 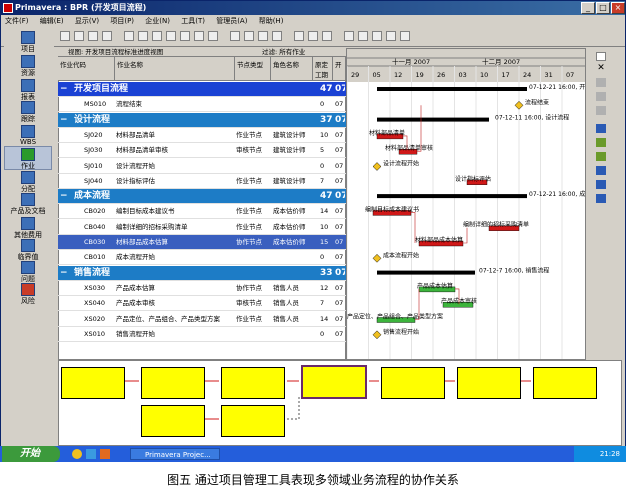 What do you see at coordinates (231, 21) in the screenshot?
I see `menu-admin: 管理员(A)` at bounding box center [231, 21].